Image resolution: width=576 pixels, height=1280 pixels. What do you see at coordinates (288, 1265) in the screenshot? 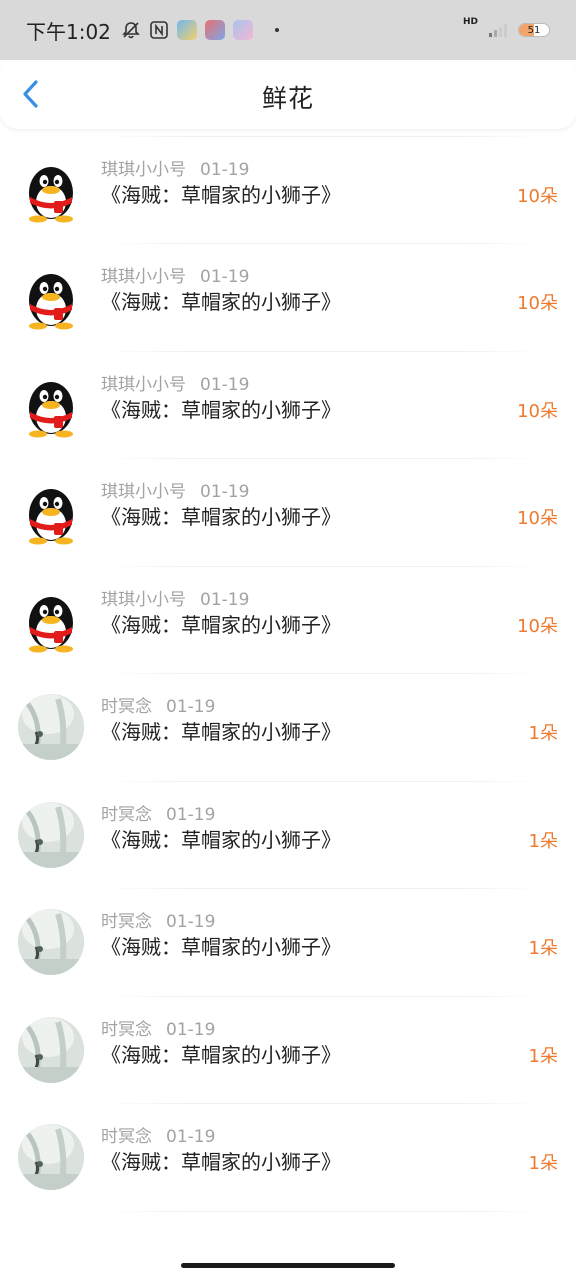
I see `home-indicator` at bounding box center [288, 1265].